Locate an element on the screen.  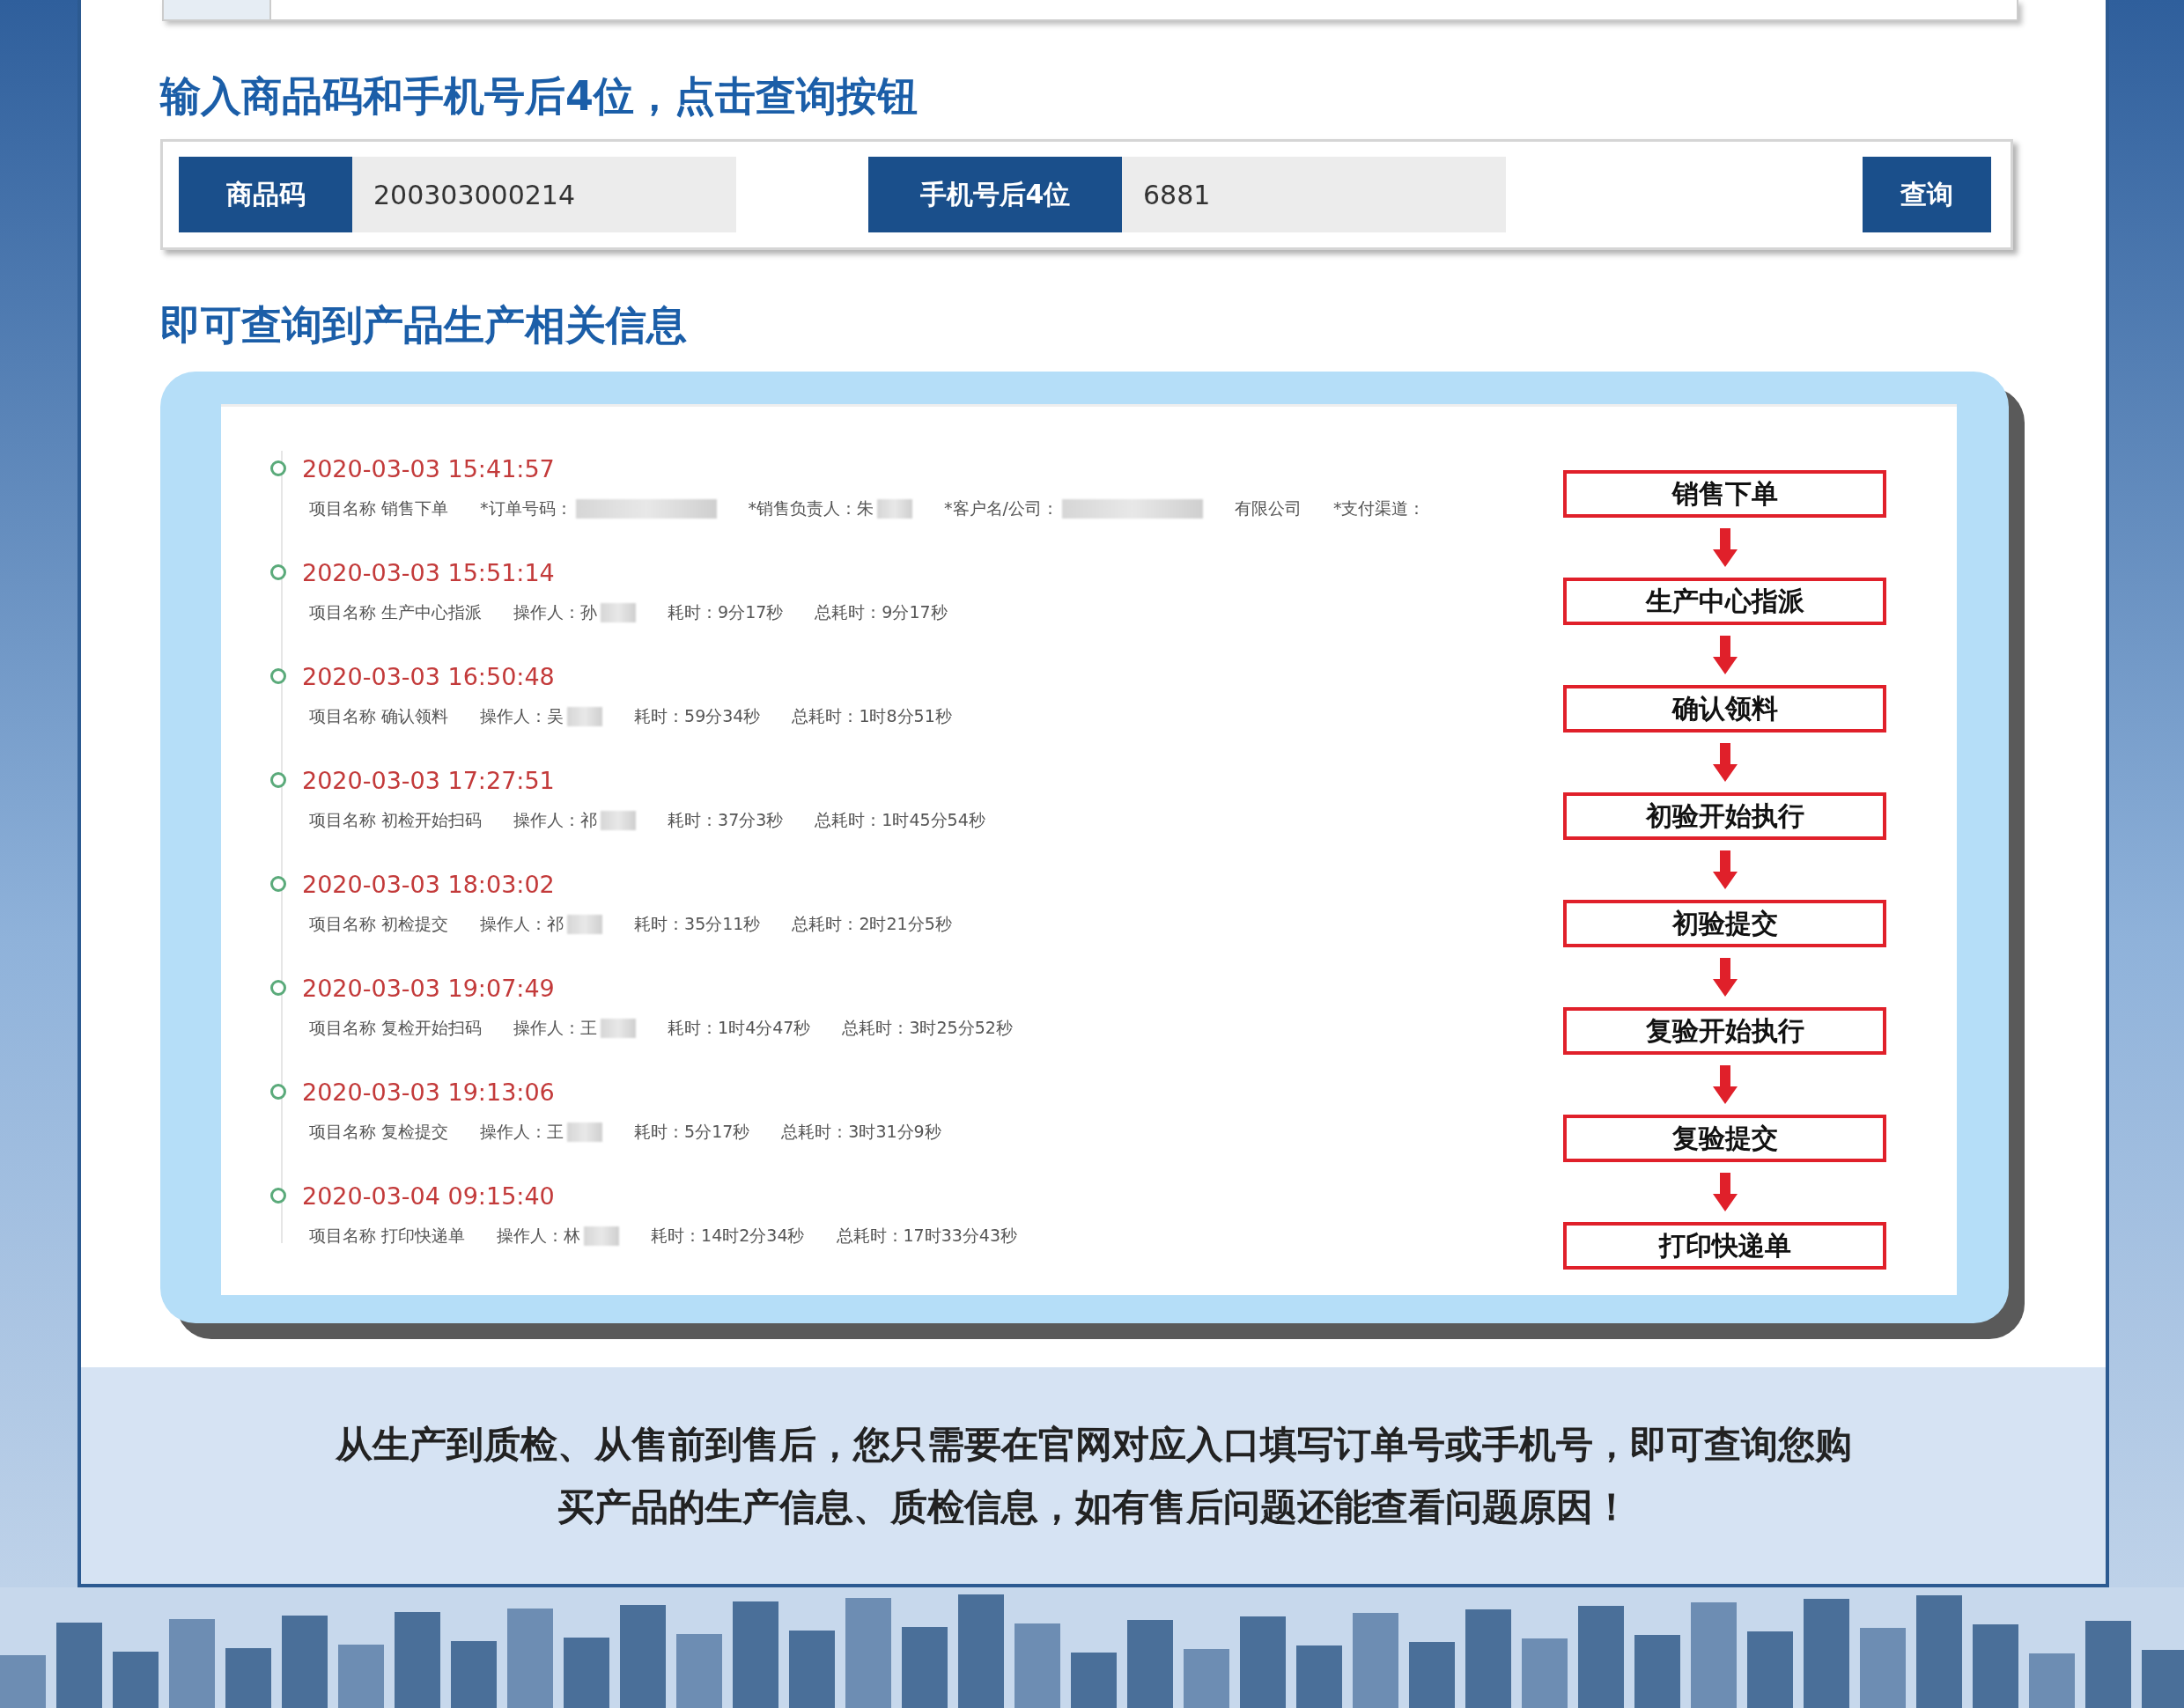
detail-text: 项目名称 销售下单 is located at coordinates (379, 508).